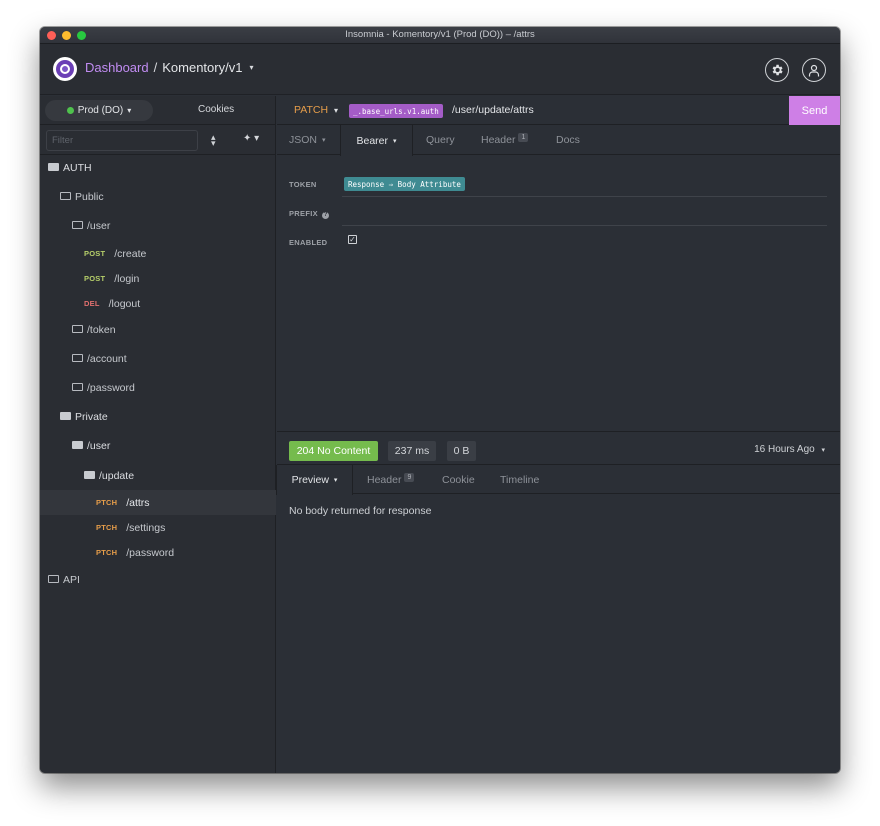 This screenshot has height=826, width=880. I want to click on tab-label: Preview, so click(310, 480).